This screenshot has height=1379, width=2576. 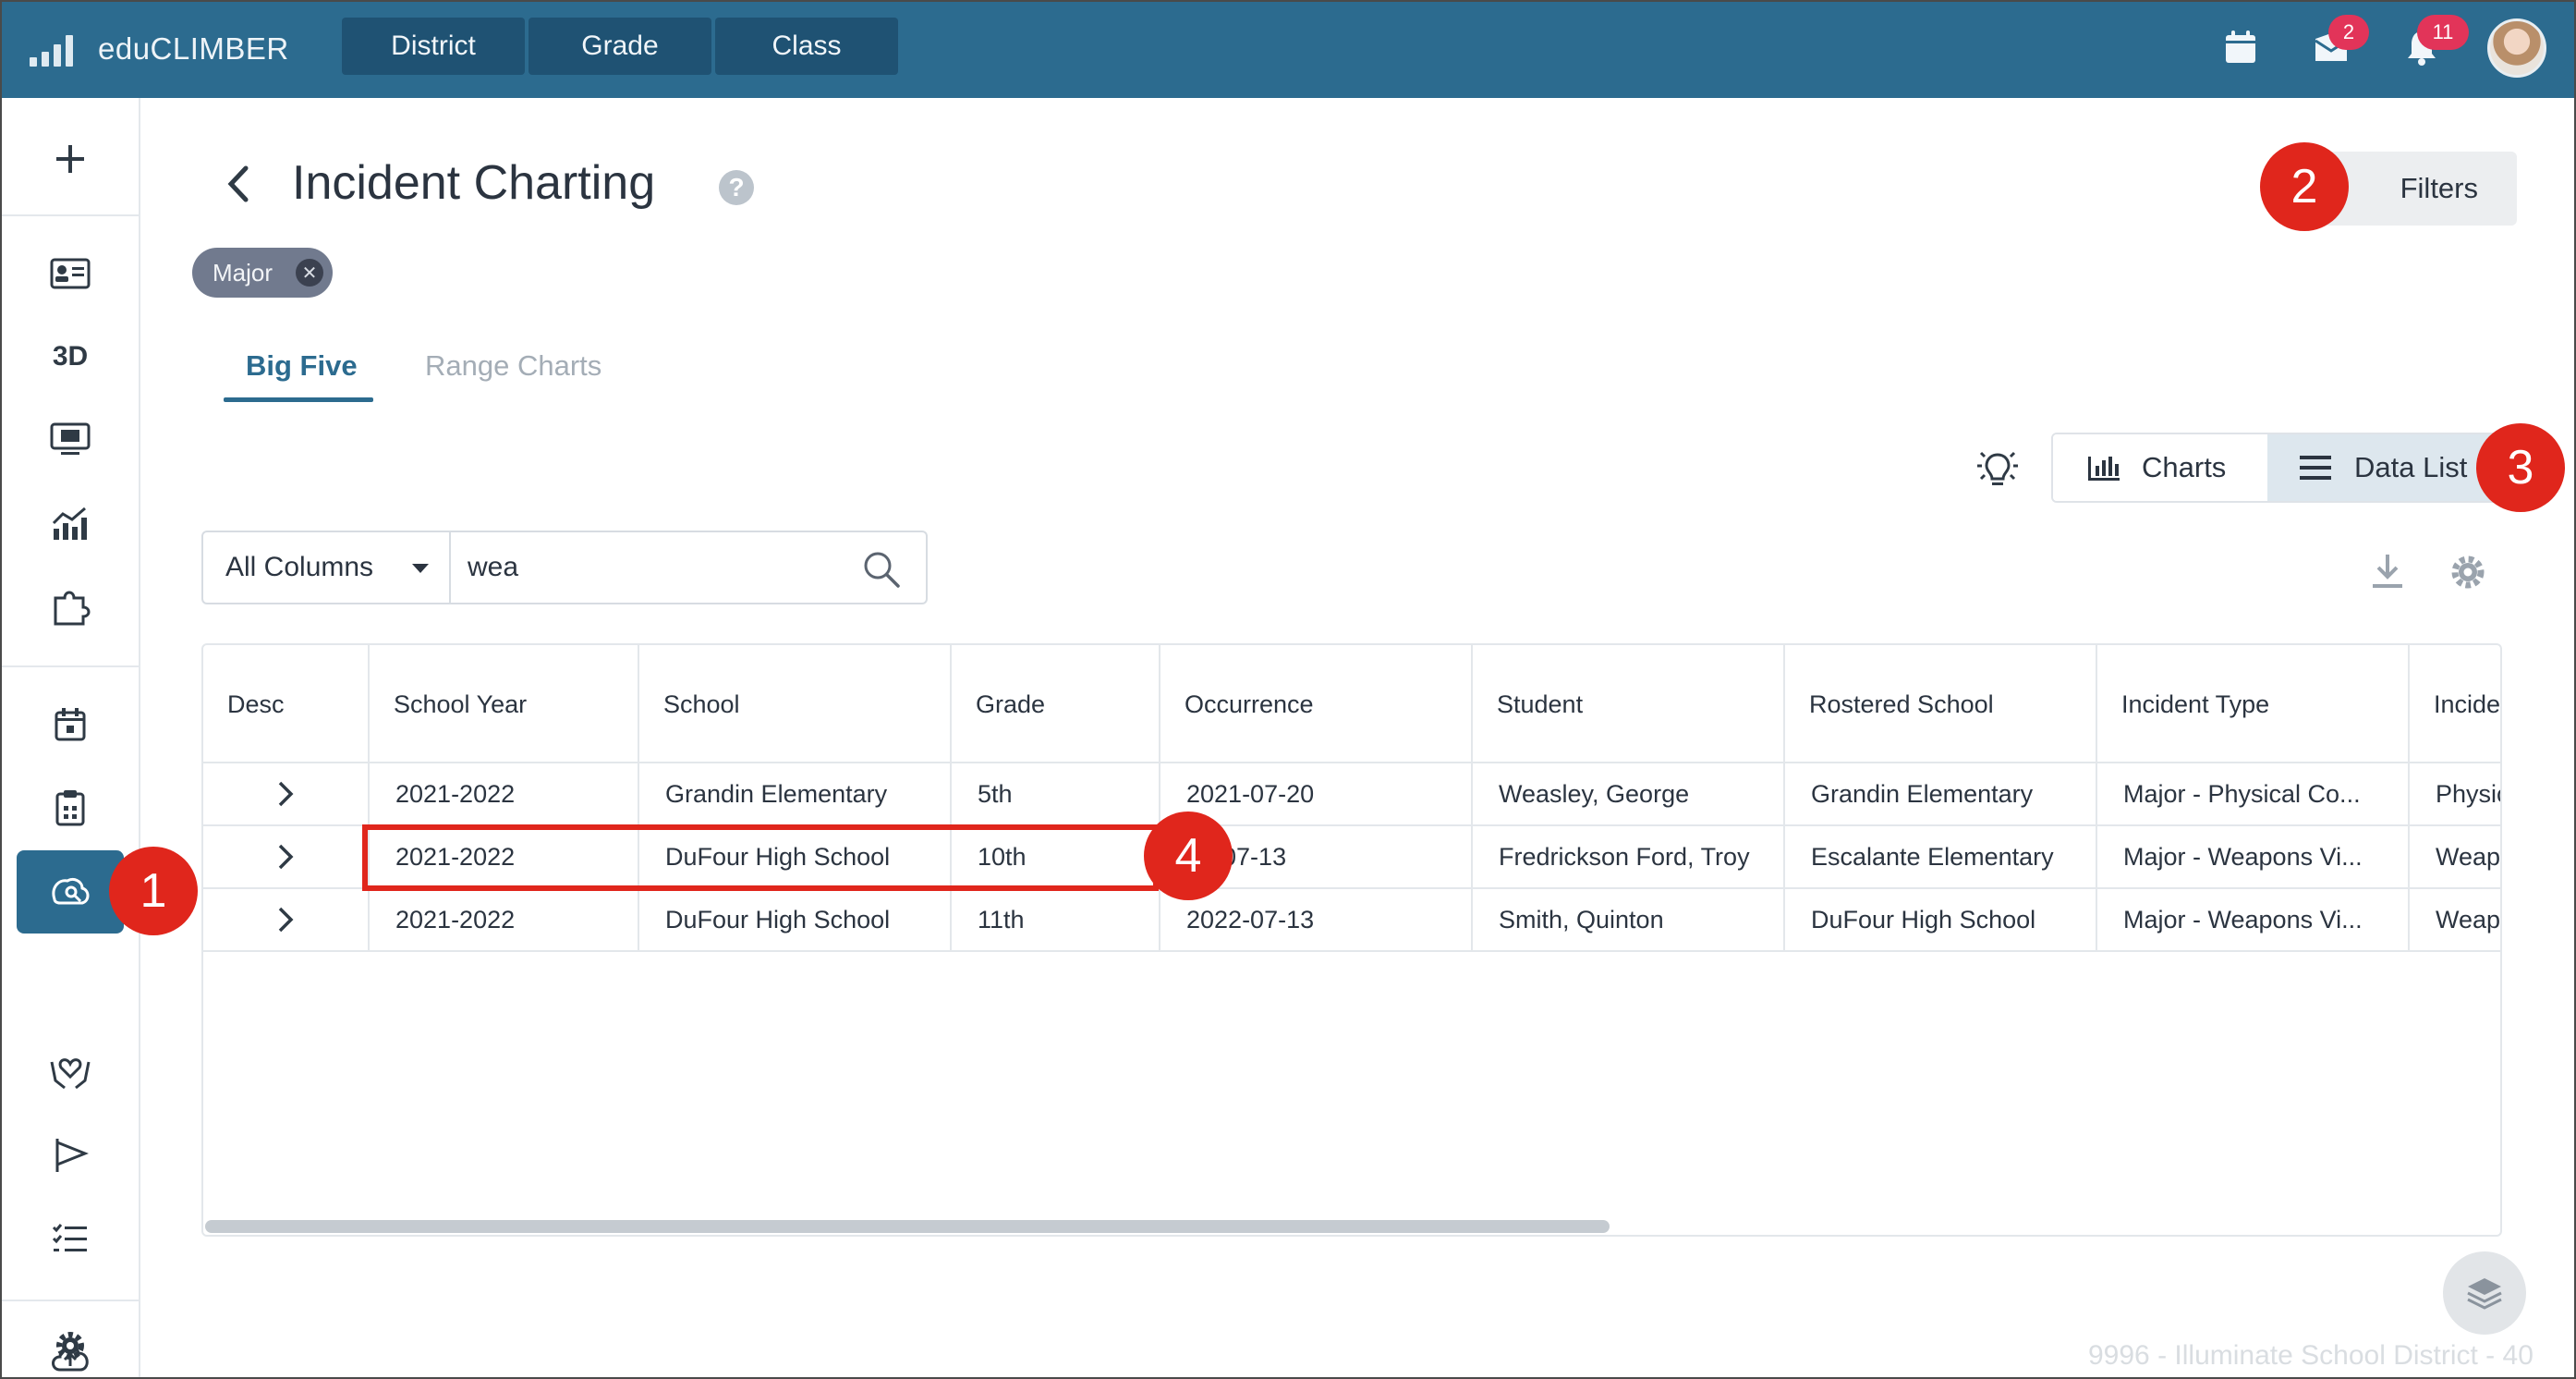 I want to click on add-button, so click(x=70, y=159).